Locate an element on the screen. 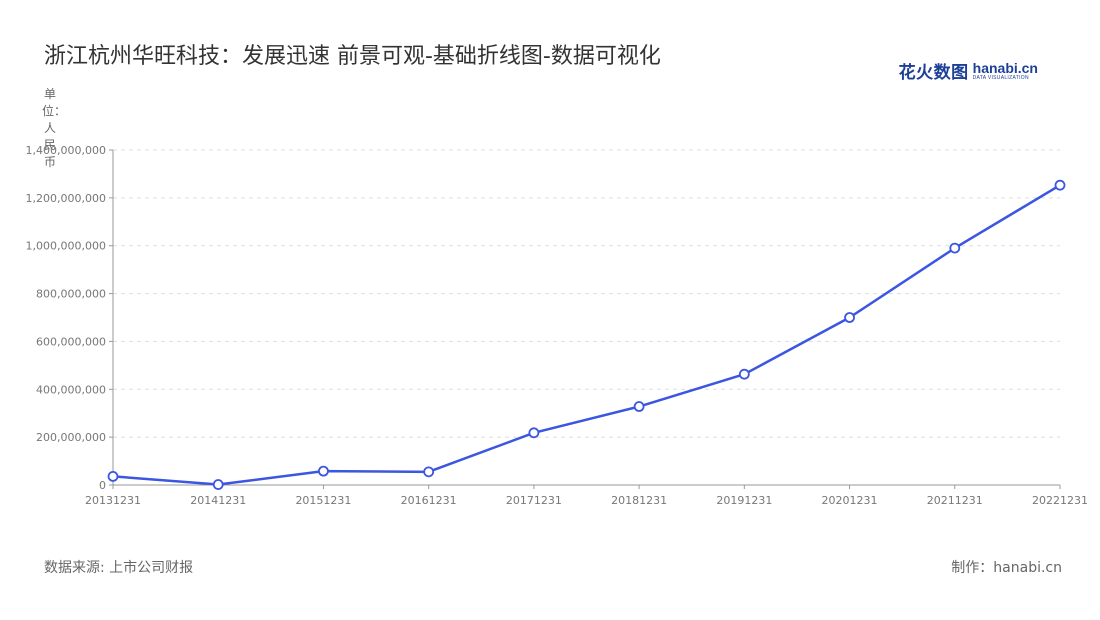 The height and width of the screenshot is (620, 1100). y-tick-label: 800,000,000 is located at coordinates (71, 294).